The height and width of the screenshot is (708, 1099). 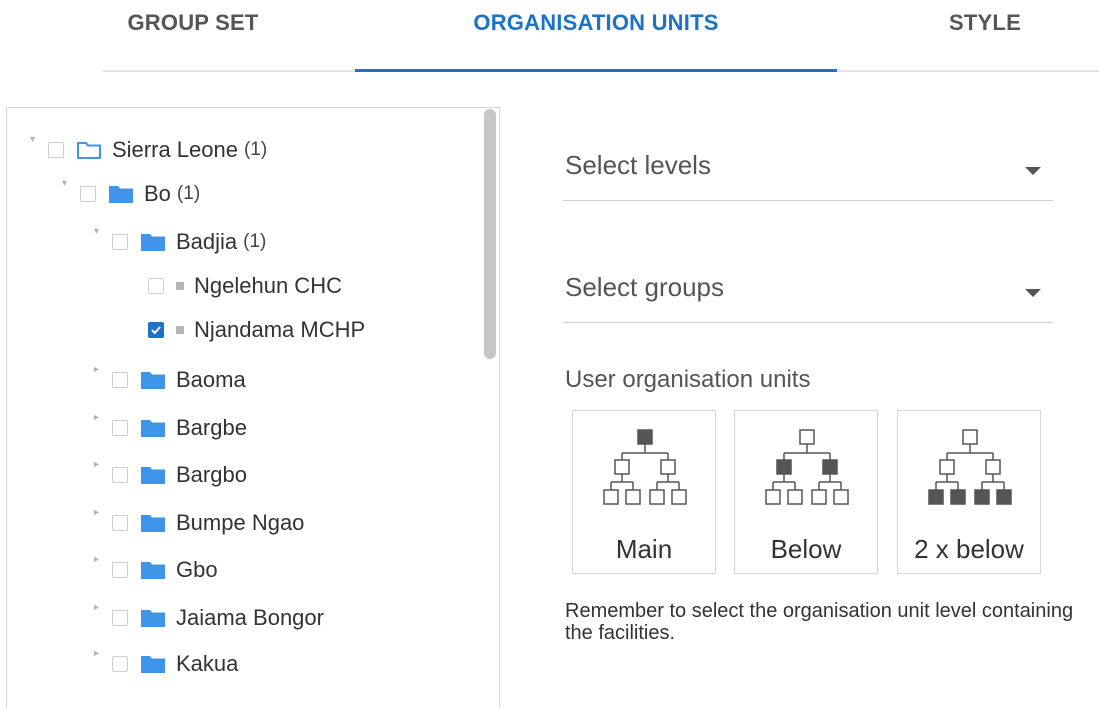 What do you see at coordinates (645, 467) in the screenshot?
I see `hierarchy-main-icon` at bounding box center [645, 467].